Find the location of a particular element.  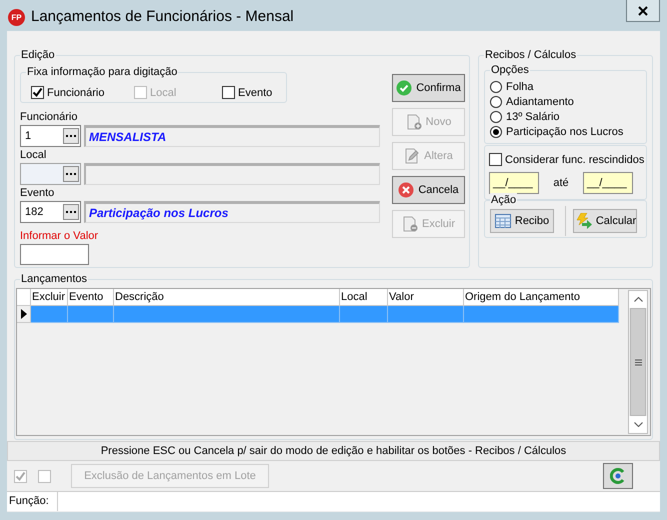

field-label: Local is located at coordinates (34, 155).